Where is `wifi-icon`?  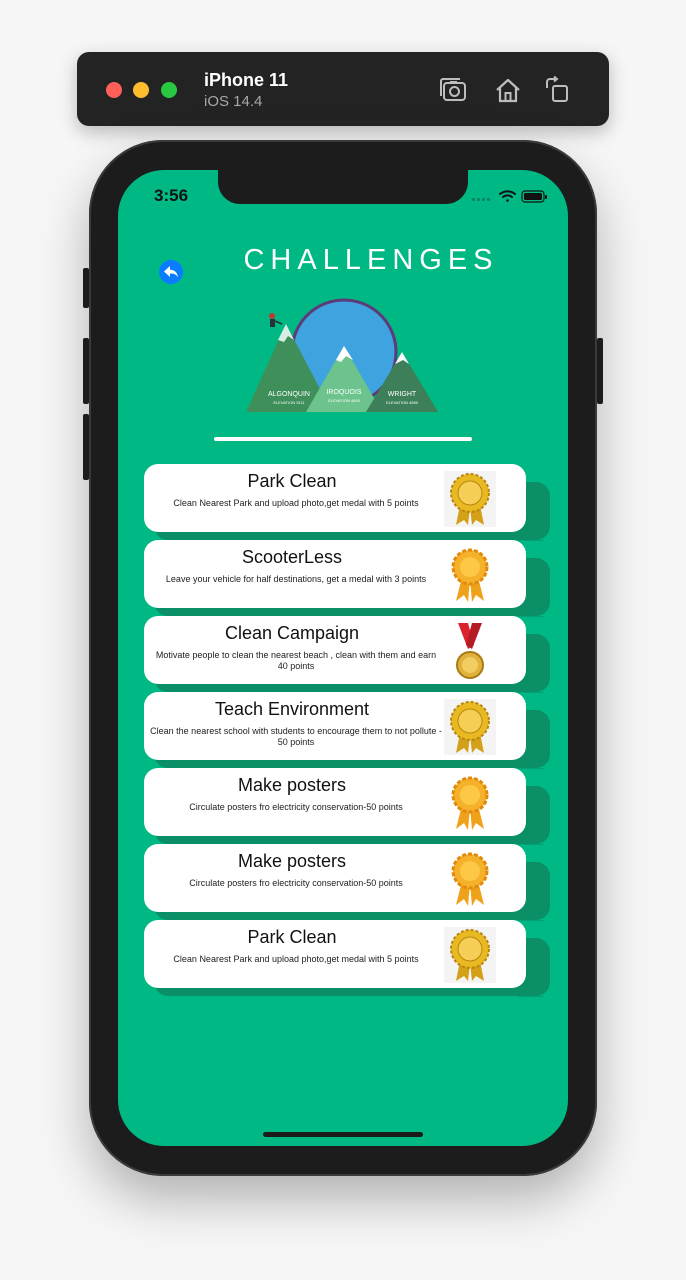
wifi-icon is located at coordinates (507, 196).